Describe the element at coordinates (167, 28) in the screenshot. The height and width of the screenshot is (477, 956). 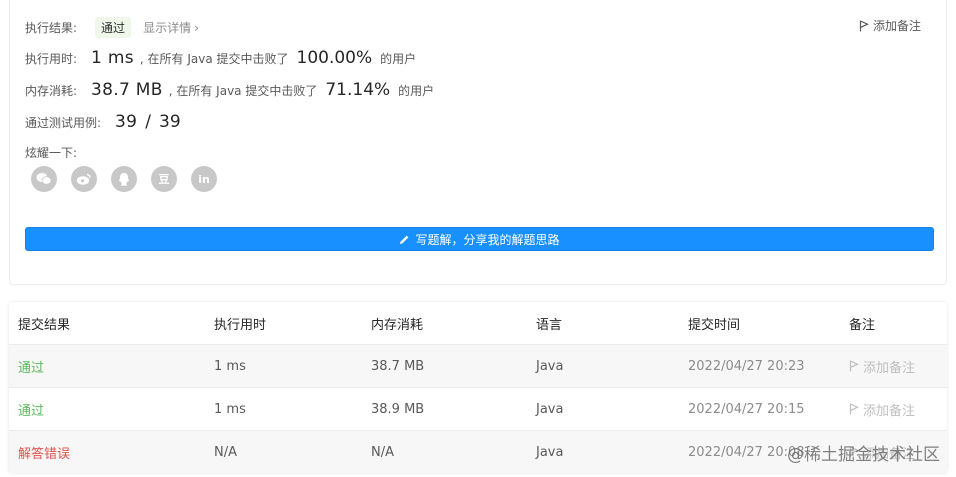
I see `show-details-label: 显示详情` at that location.